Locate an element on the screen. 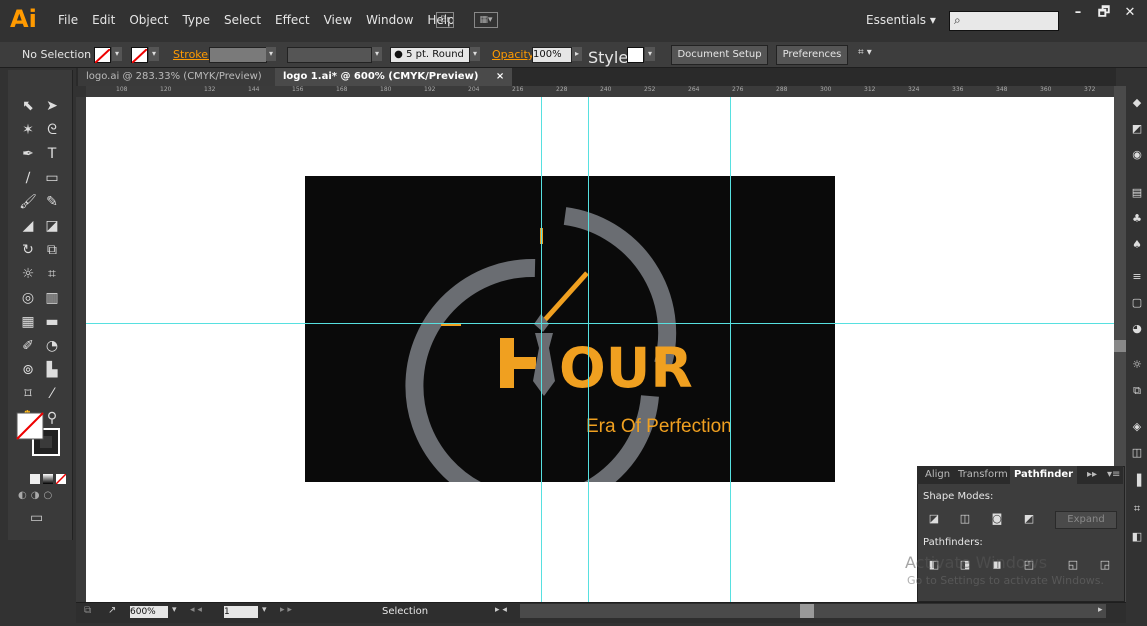 The width and height of the screenshot is (1147, 626). swatches-icon: ◉ is located at coordinates (1137, 155).